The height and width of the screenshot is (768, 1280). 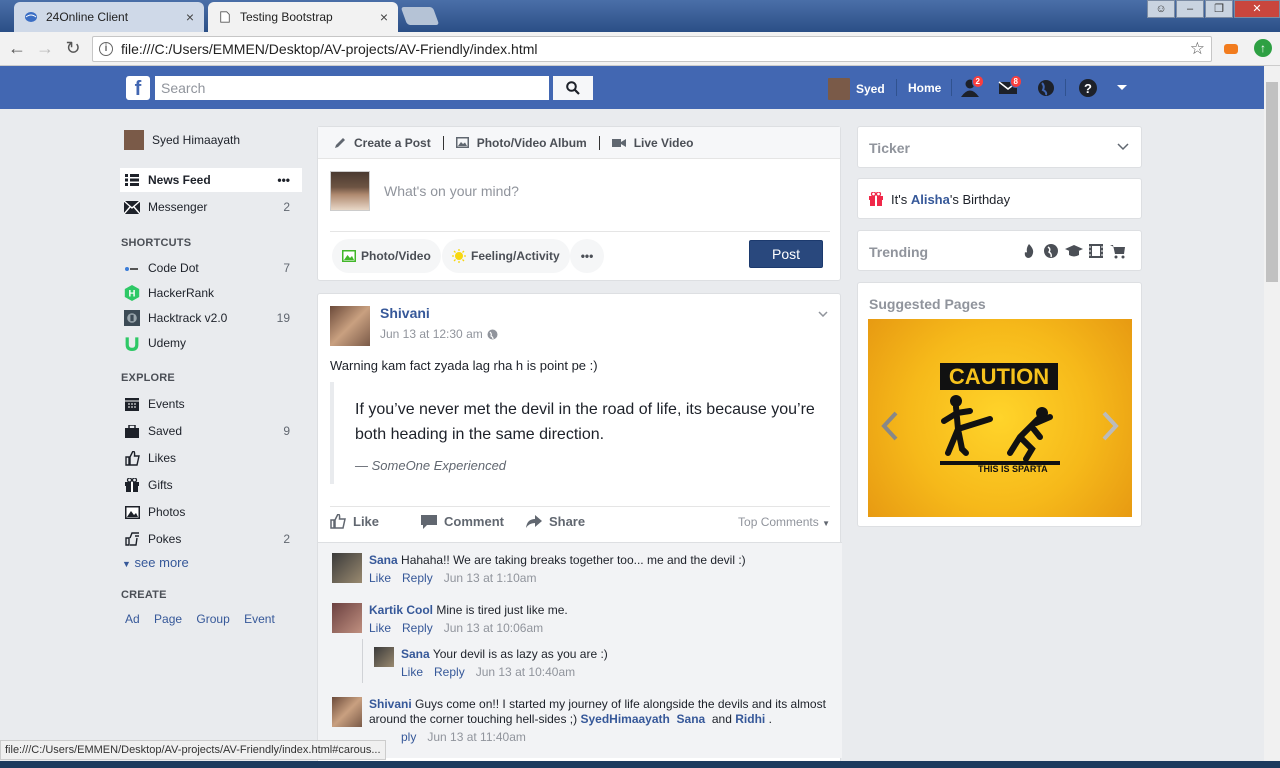 I want to click on sidebar-item-hackerrank: H HackerRank, so click(x=211, y=293).